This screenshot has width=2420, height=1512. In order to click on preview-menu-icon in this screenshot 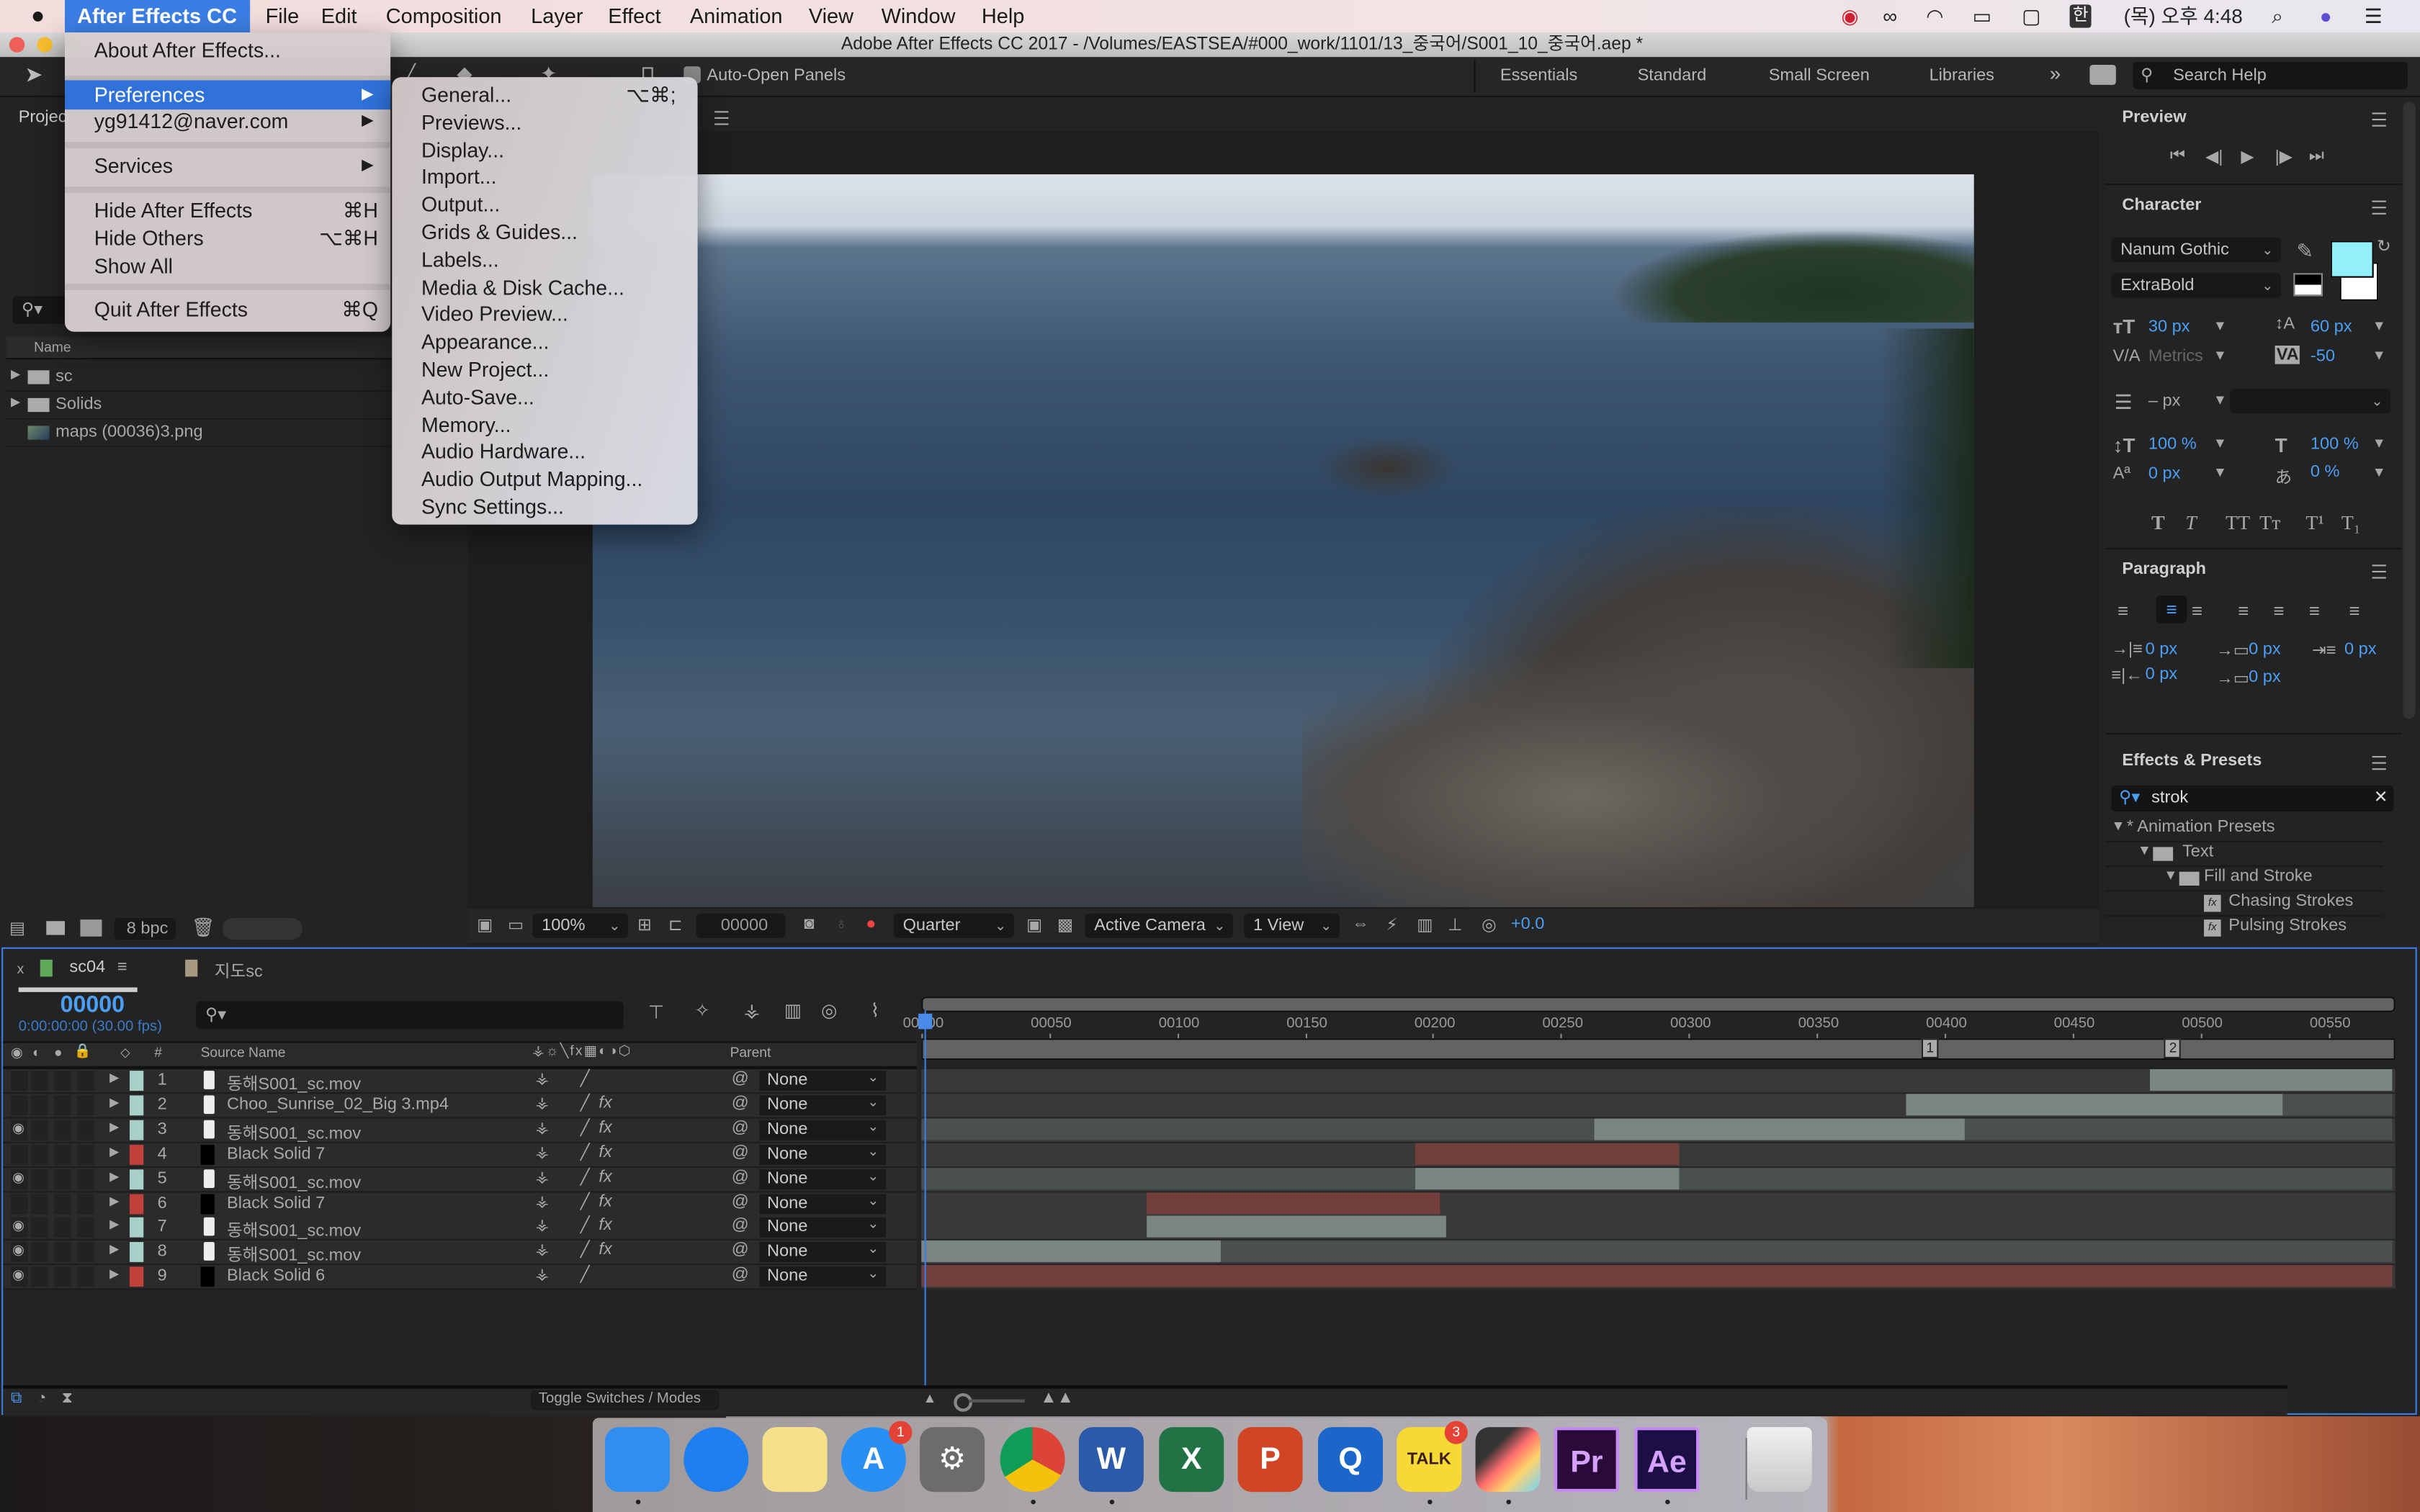, I will do `click(2379, 119)`.